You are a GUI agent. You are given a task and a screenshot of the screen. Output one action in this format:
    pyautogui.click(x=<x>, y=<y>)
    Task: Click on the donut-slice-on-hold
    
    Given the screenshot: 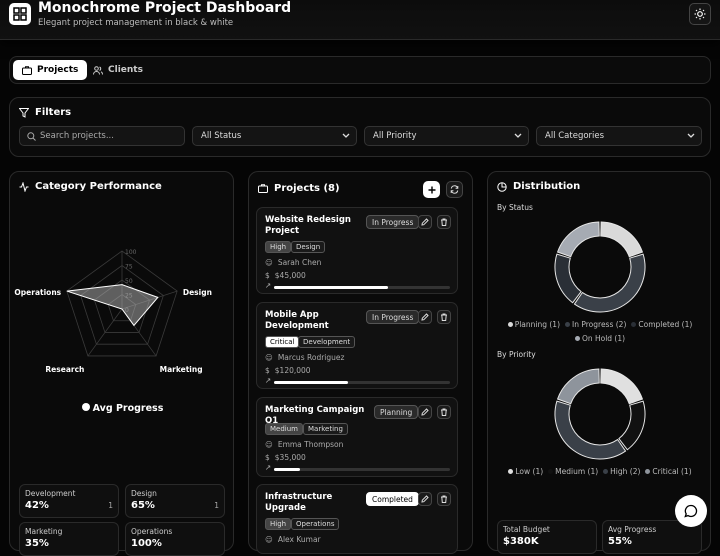 What is the action you would take?
    pyautogui.click(x=578, y=239)
    